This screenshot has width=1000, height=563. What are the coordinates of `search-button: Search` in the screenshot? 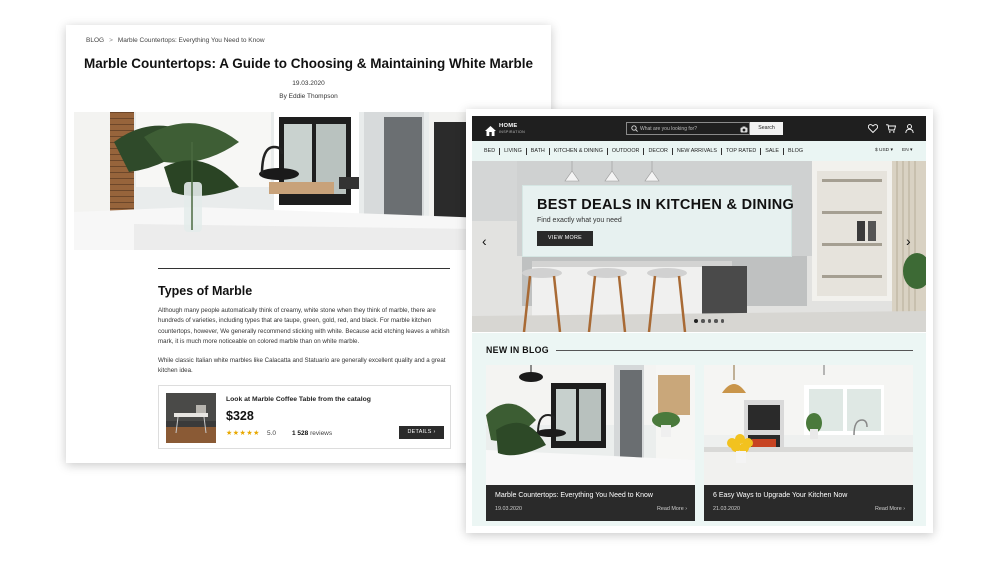 It's located at (766, 128).